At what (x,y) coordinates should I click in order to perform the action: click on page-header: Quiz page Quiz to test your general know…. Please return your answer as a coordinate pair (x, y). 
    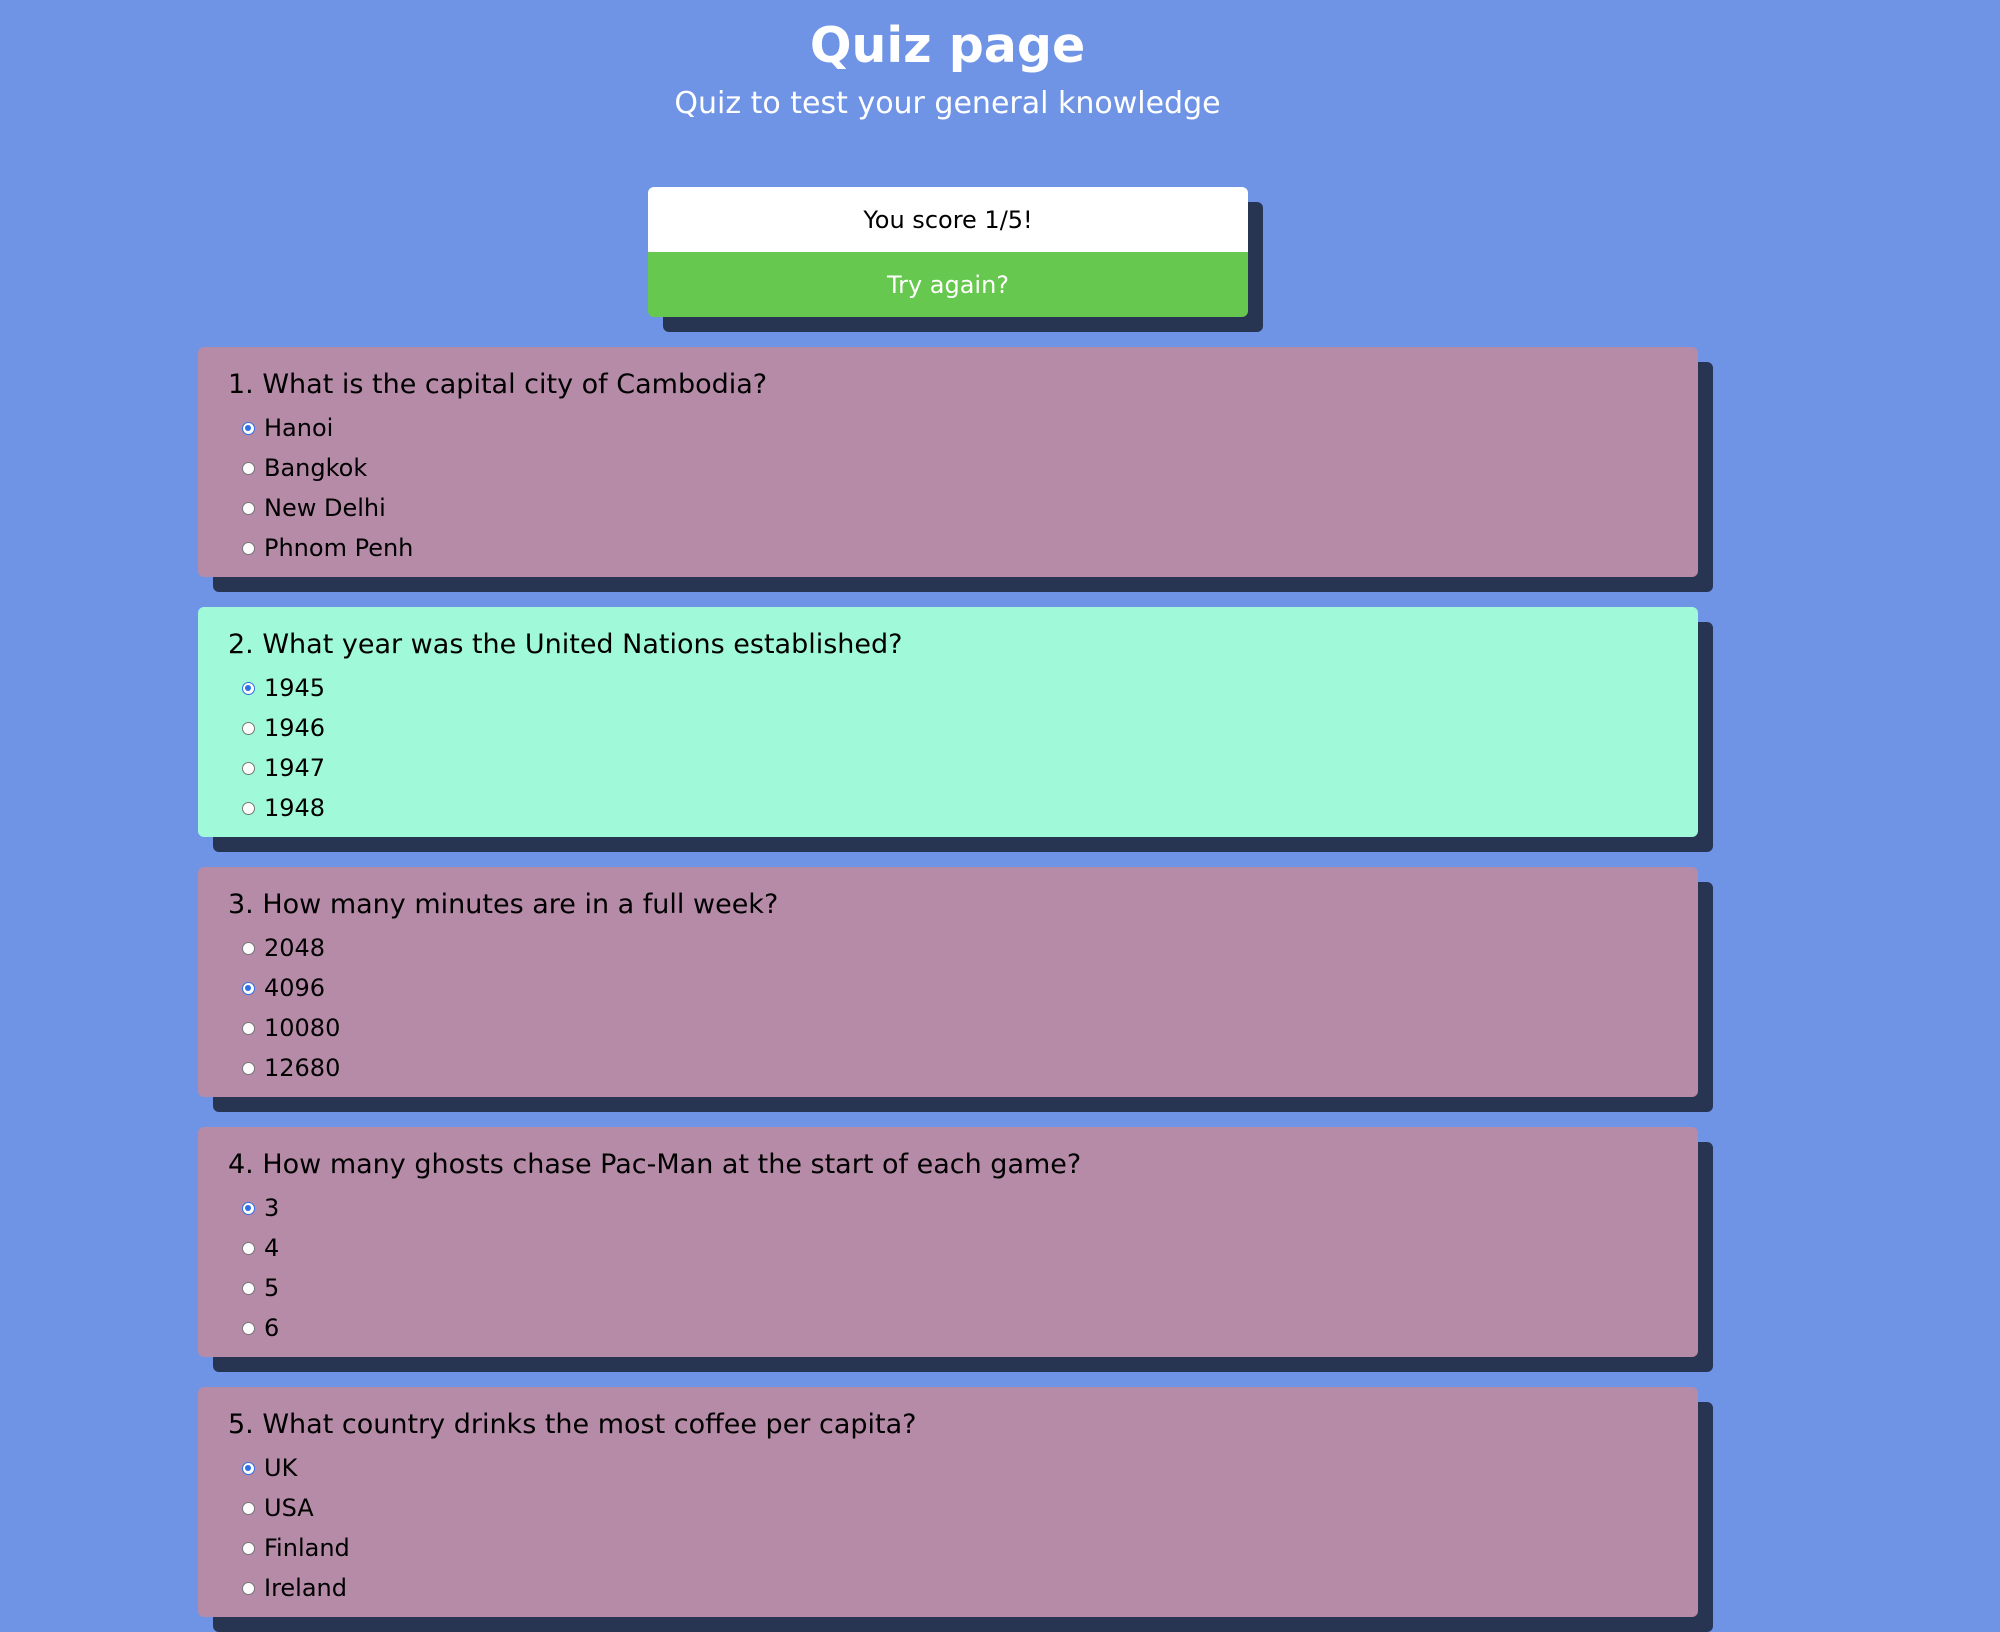
    Looking at the image, I should click on (947, 62).